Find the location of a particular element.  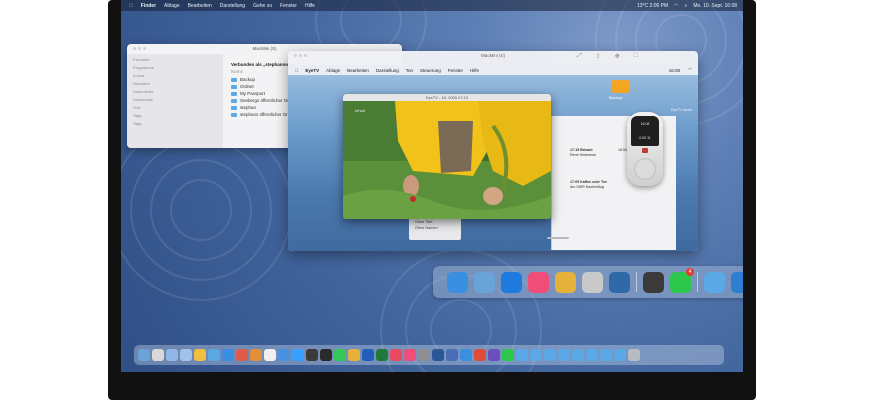

finder-icon is located at coordinates (457, 282).